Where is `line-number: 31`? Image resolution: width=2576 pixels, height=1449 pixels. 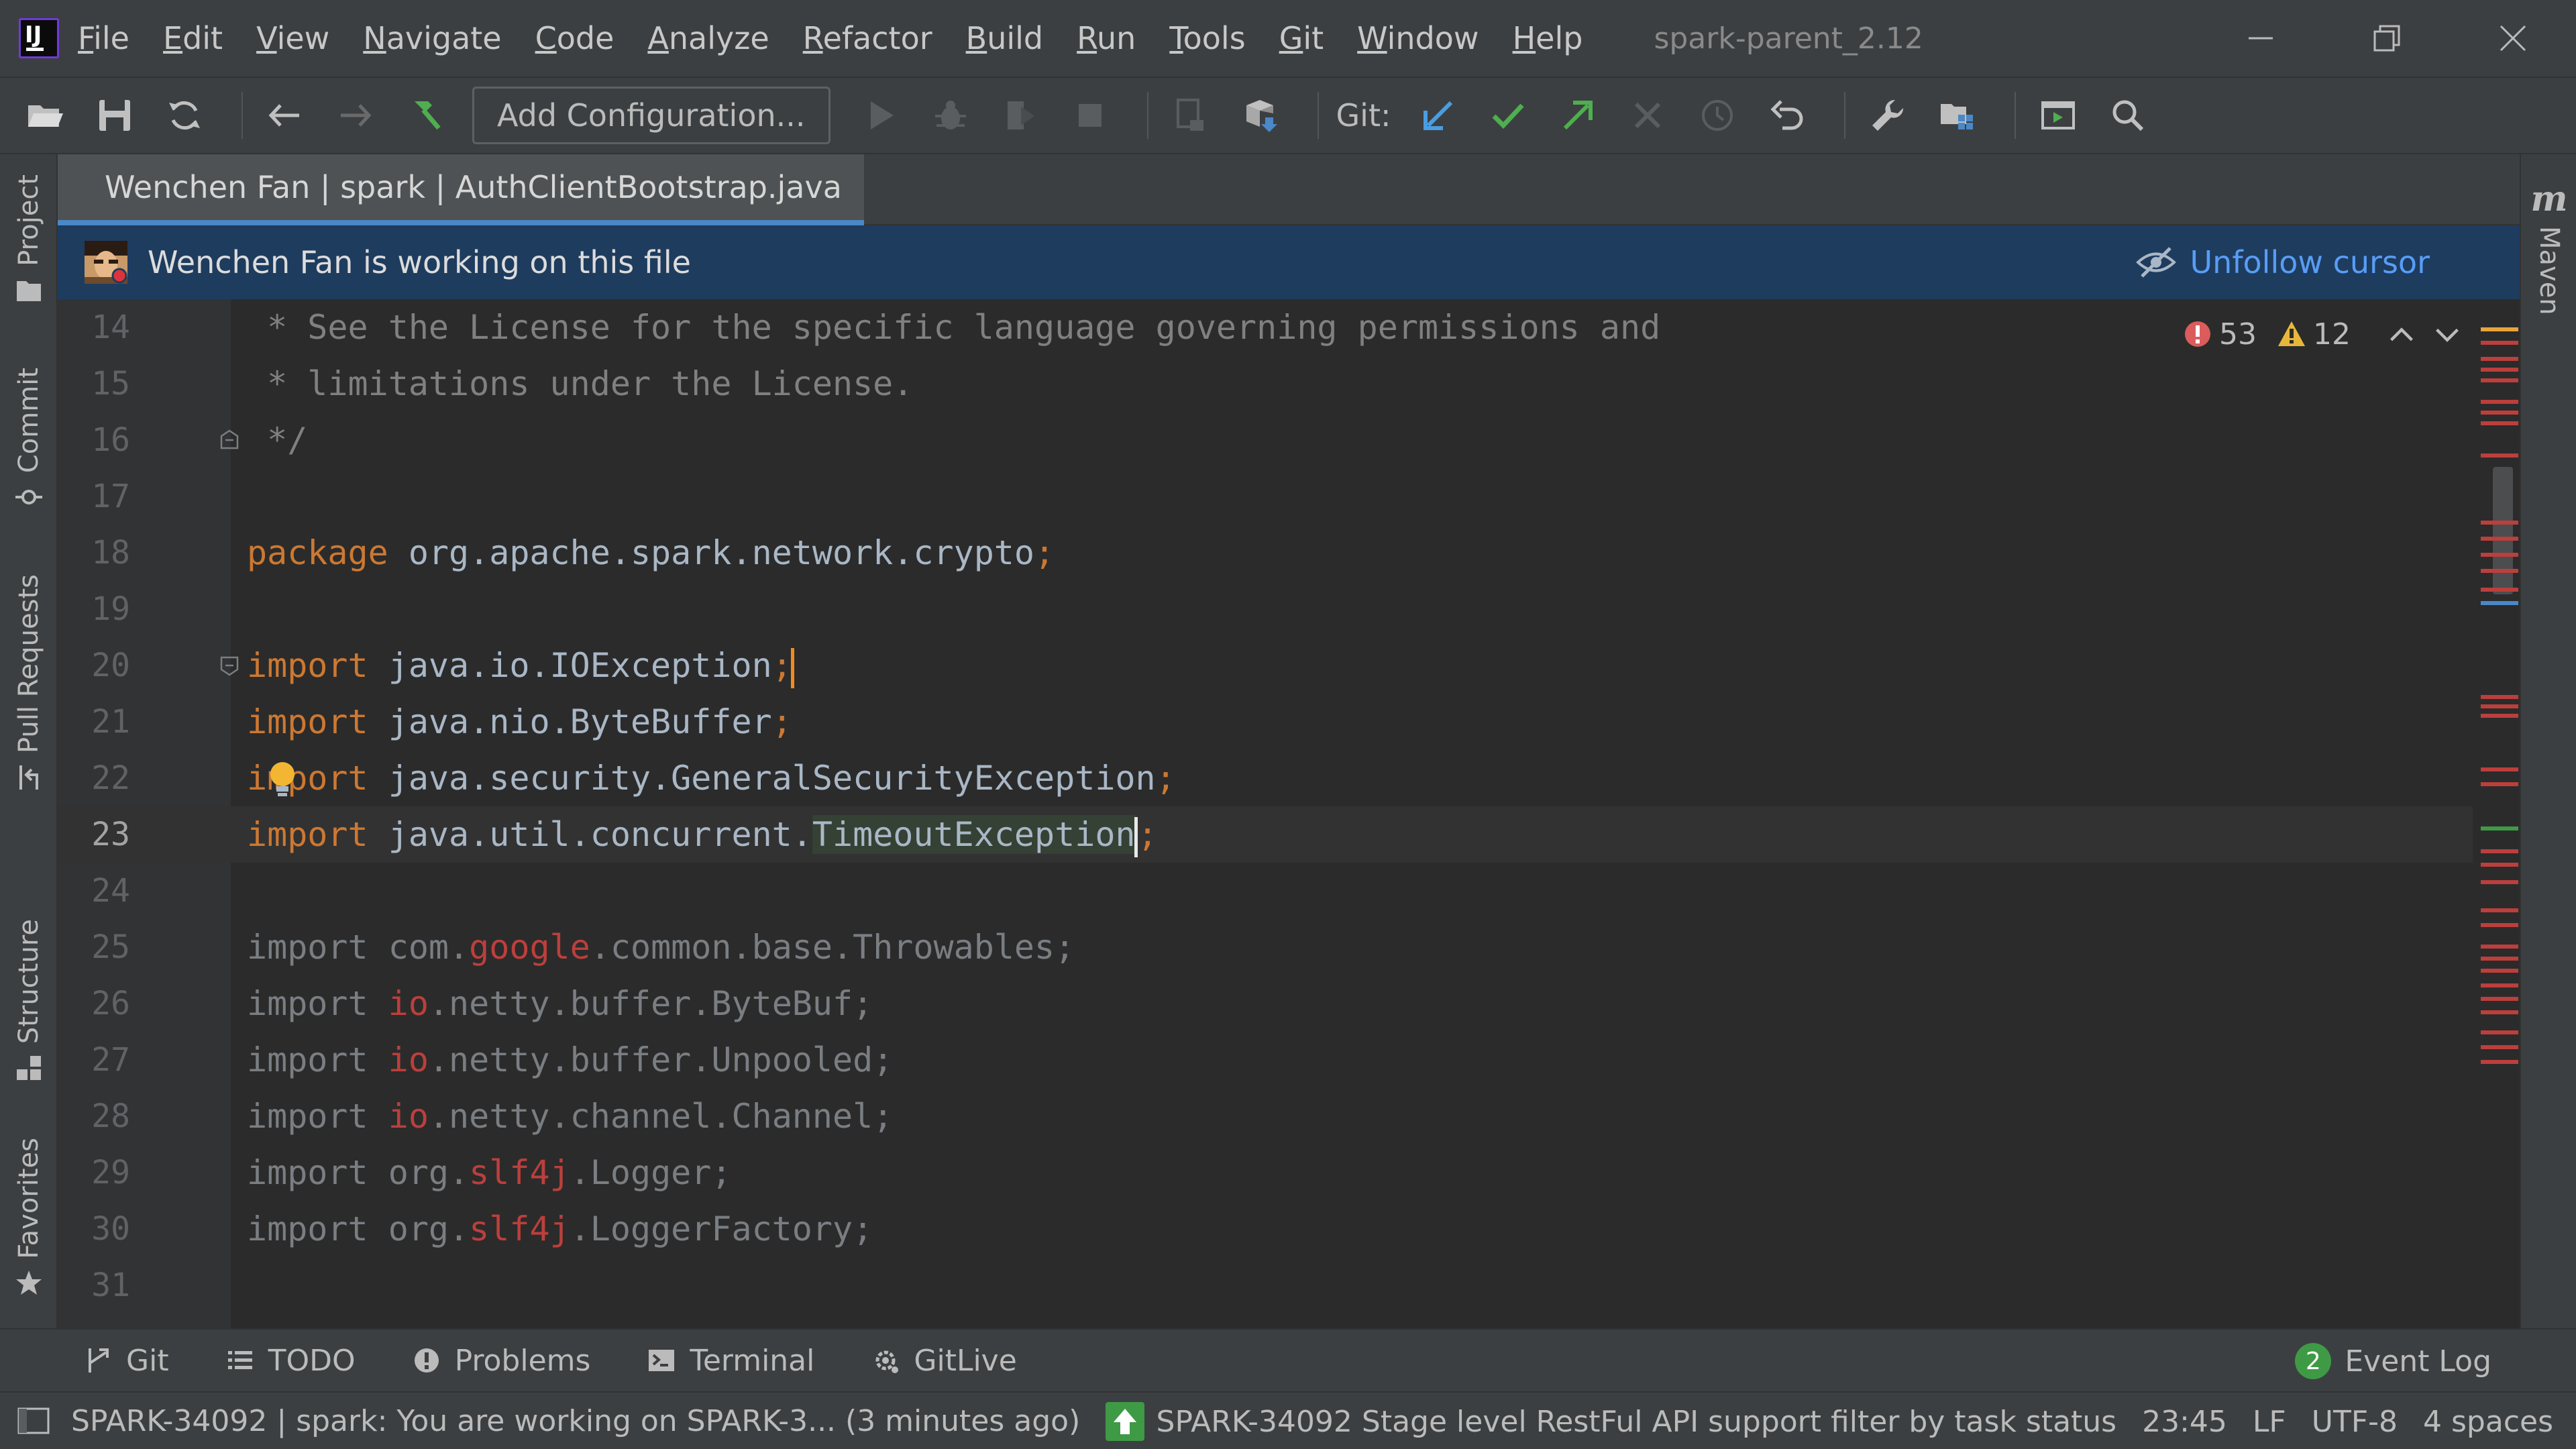 line-number: 31 is located at coordinates (94, 1285).